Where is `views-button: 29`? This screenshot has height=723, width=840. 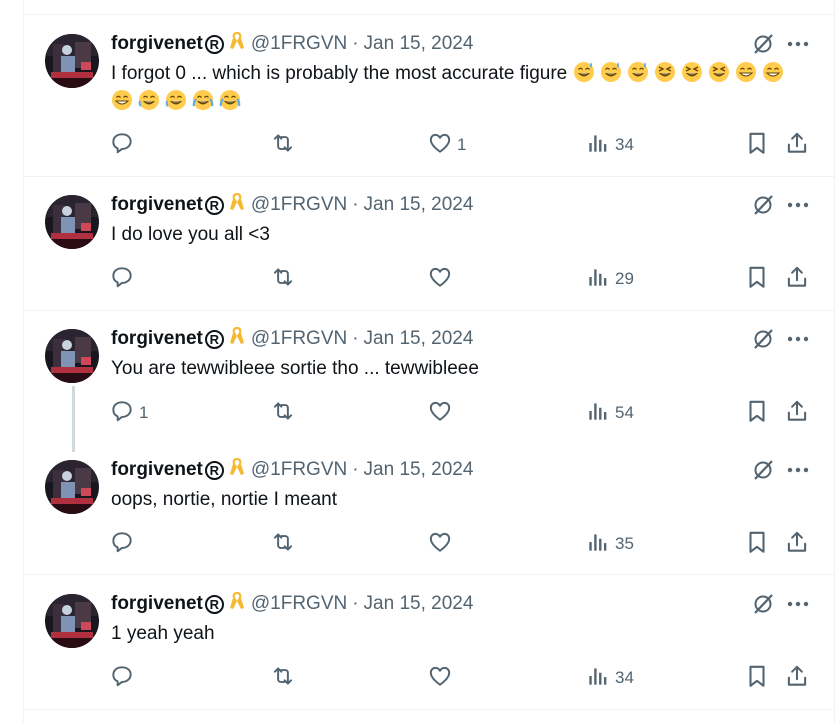
views-button: 29 is located at coordinates (609, 279).